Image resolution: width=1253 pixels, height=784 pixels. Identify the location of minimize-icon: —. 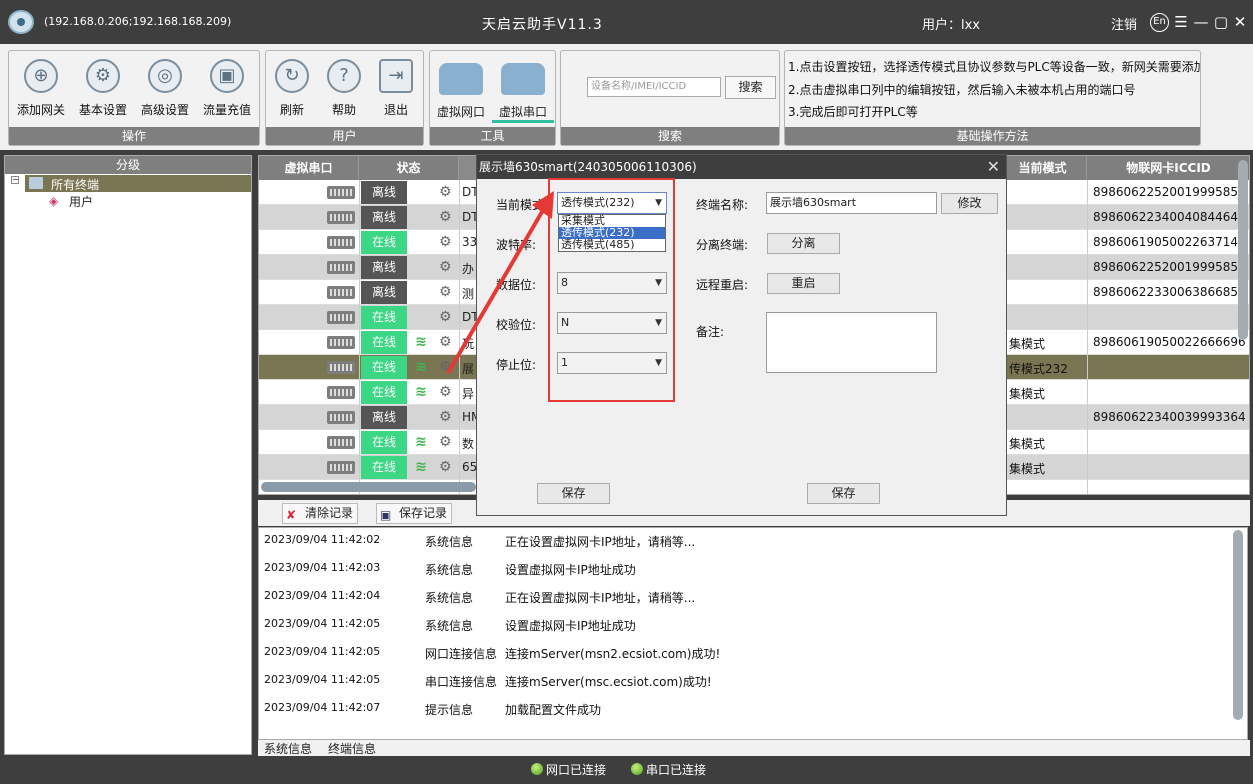
(1201, 22).